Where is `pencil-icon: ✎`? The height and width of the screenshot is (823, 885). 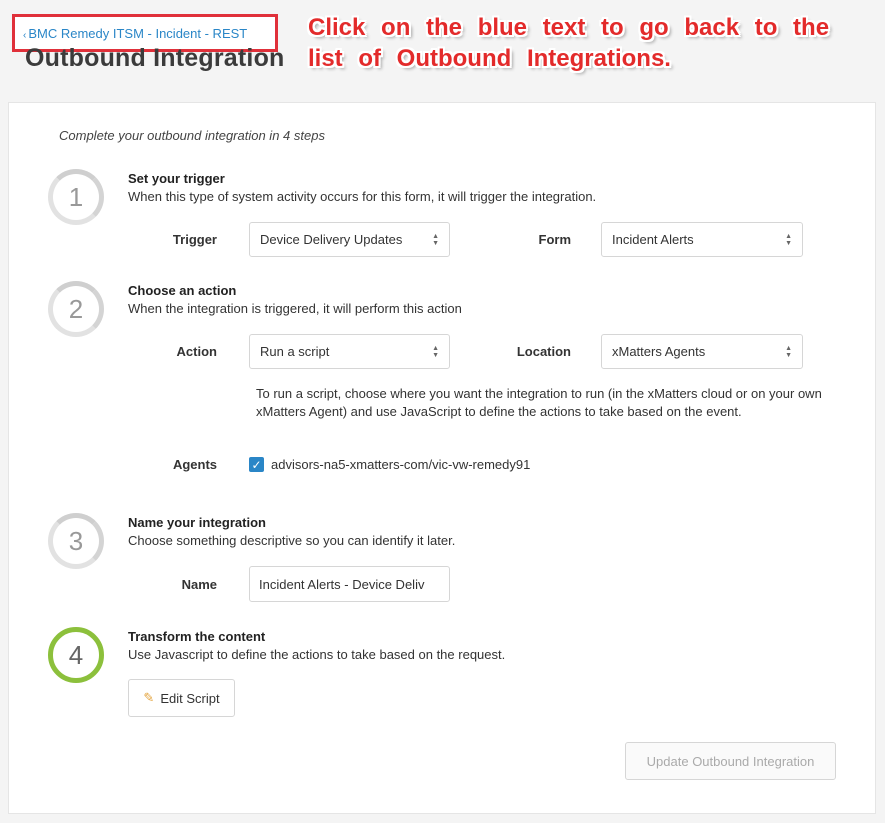 pencil-icon: ✎ is located at coordinates (149, 697).